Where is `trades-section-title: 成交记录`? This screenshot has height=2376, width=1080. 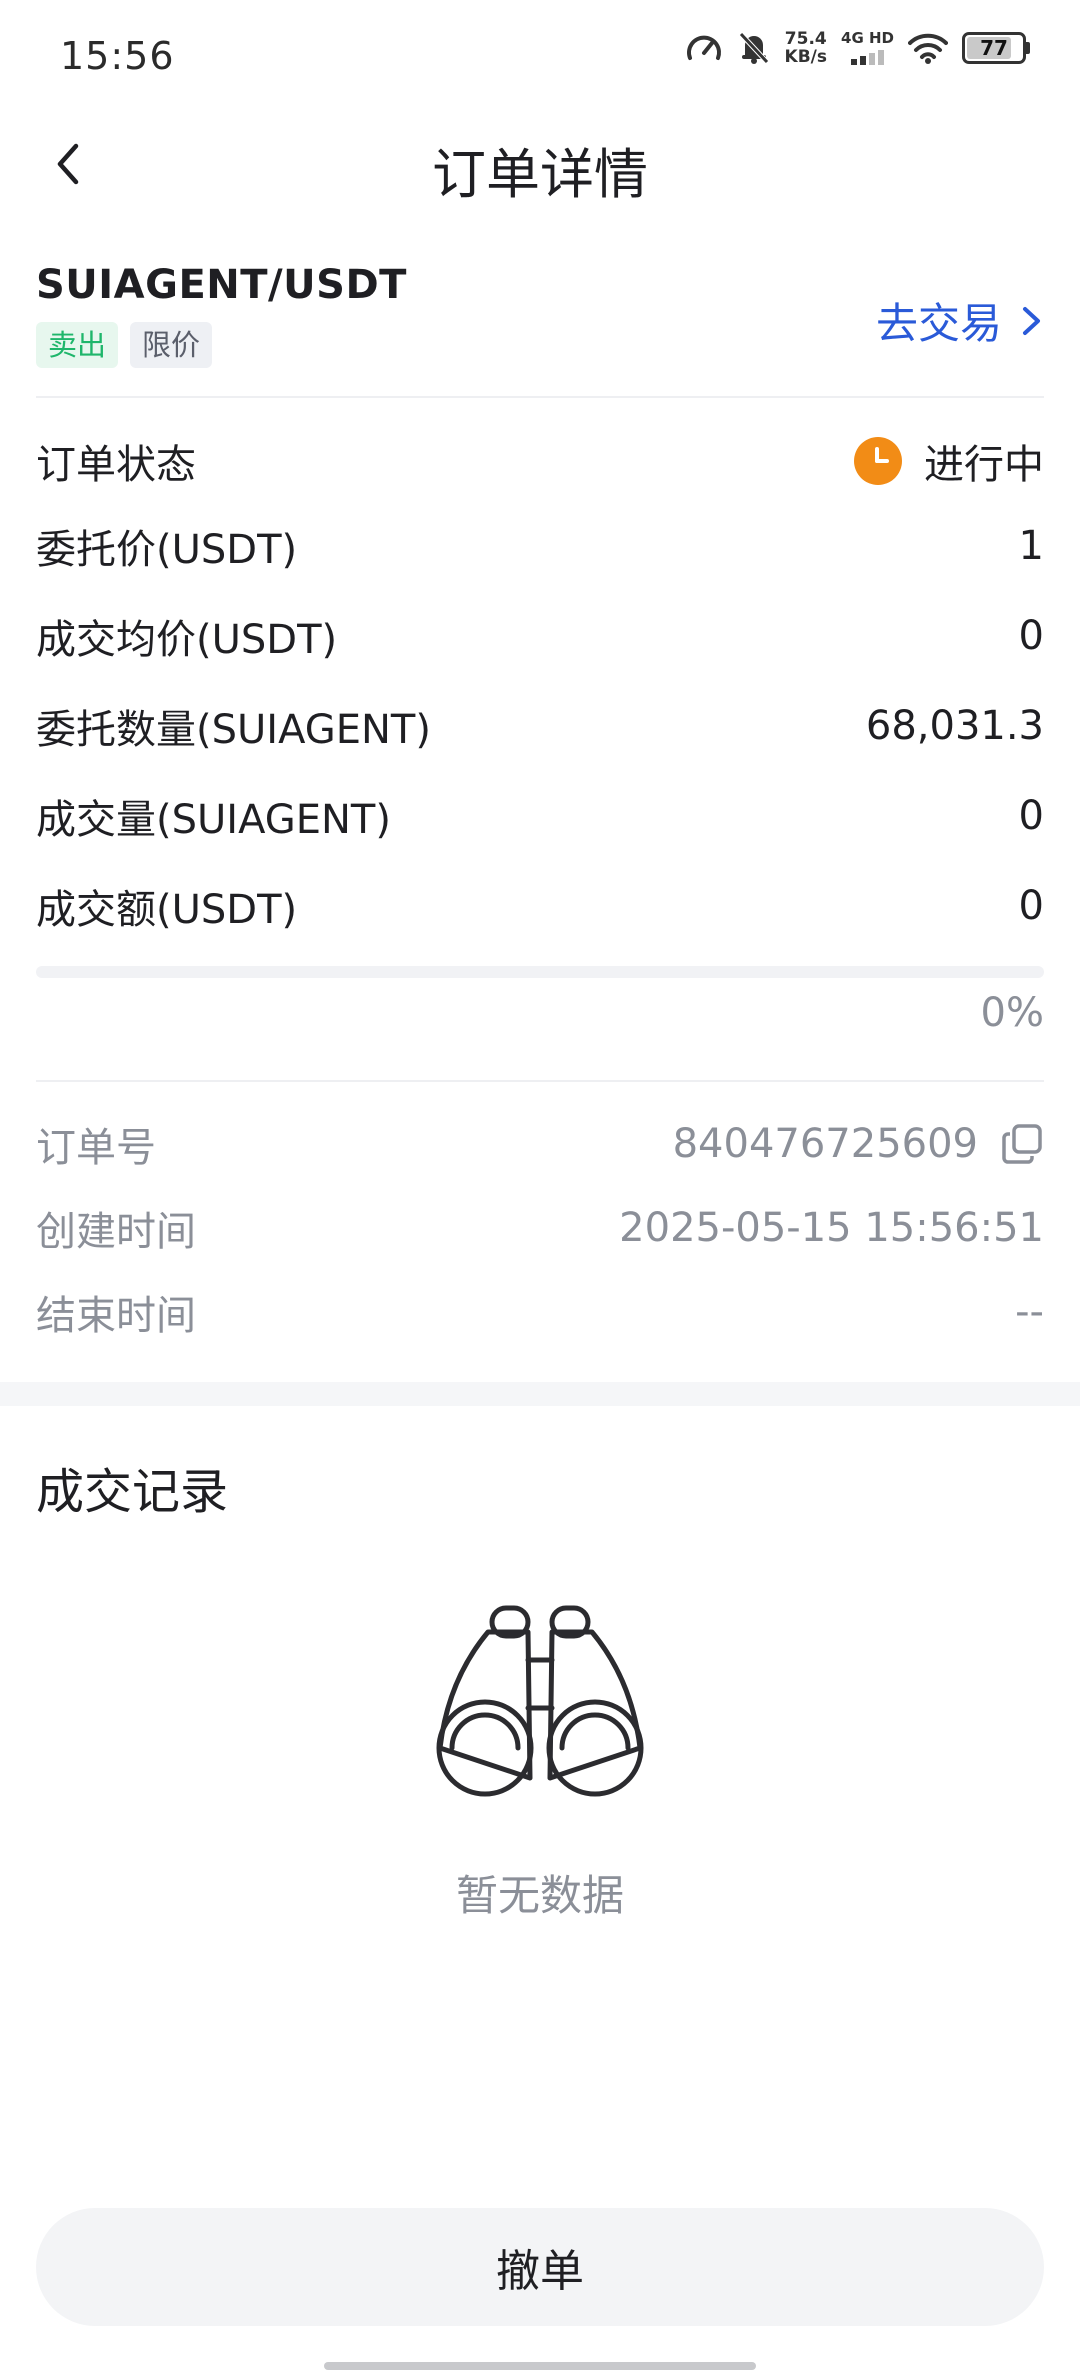 trades-section-title: 成交记录 is located at coordinates (132, 1492).